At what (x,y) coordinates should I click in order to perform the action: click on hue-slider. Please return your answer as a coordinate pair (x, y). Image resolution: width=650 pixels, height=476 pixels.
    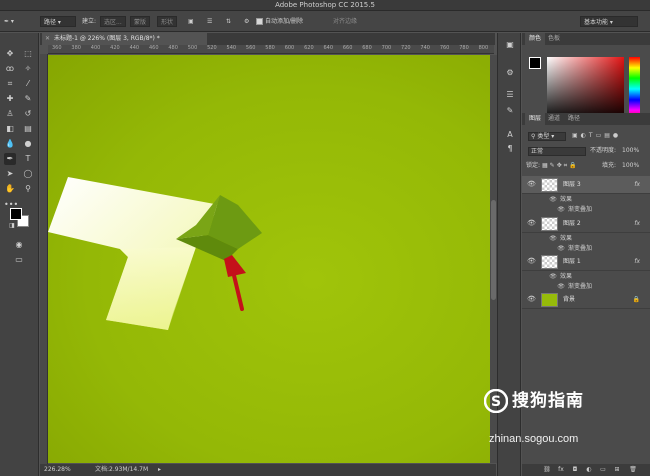
    Looking at the image, I should click on (634, 89).